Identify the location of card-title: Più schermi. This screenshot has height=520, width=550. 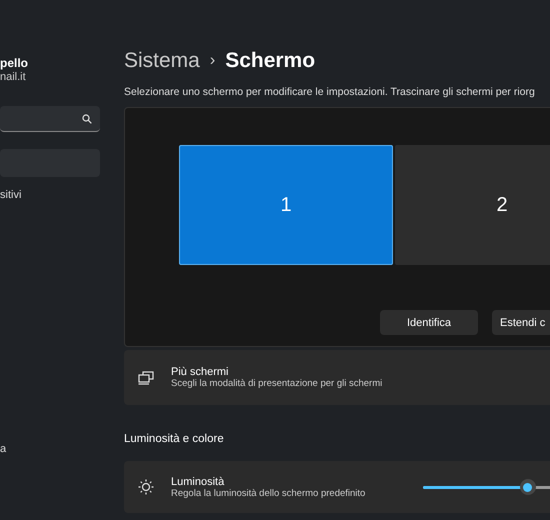
(200, 372).